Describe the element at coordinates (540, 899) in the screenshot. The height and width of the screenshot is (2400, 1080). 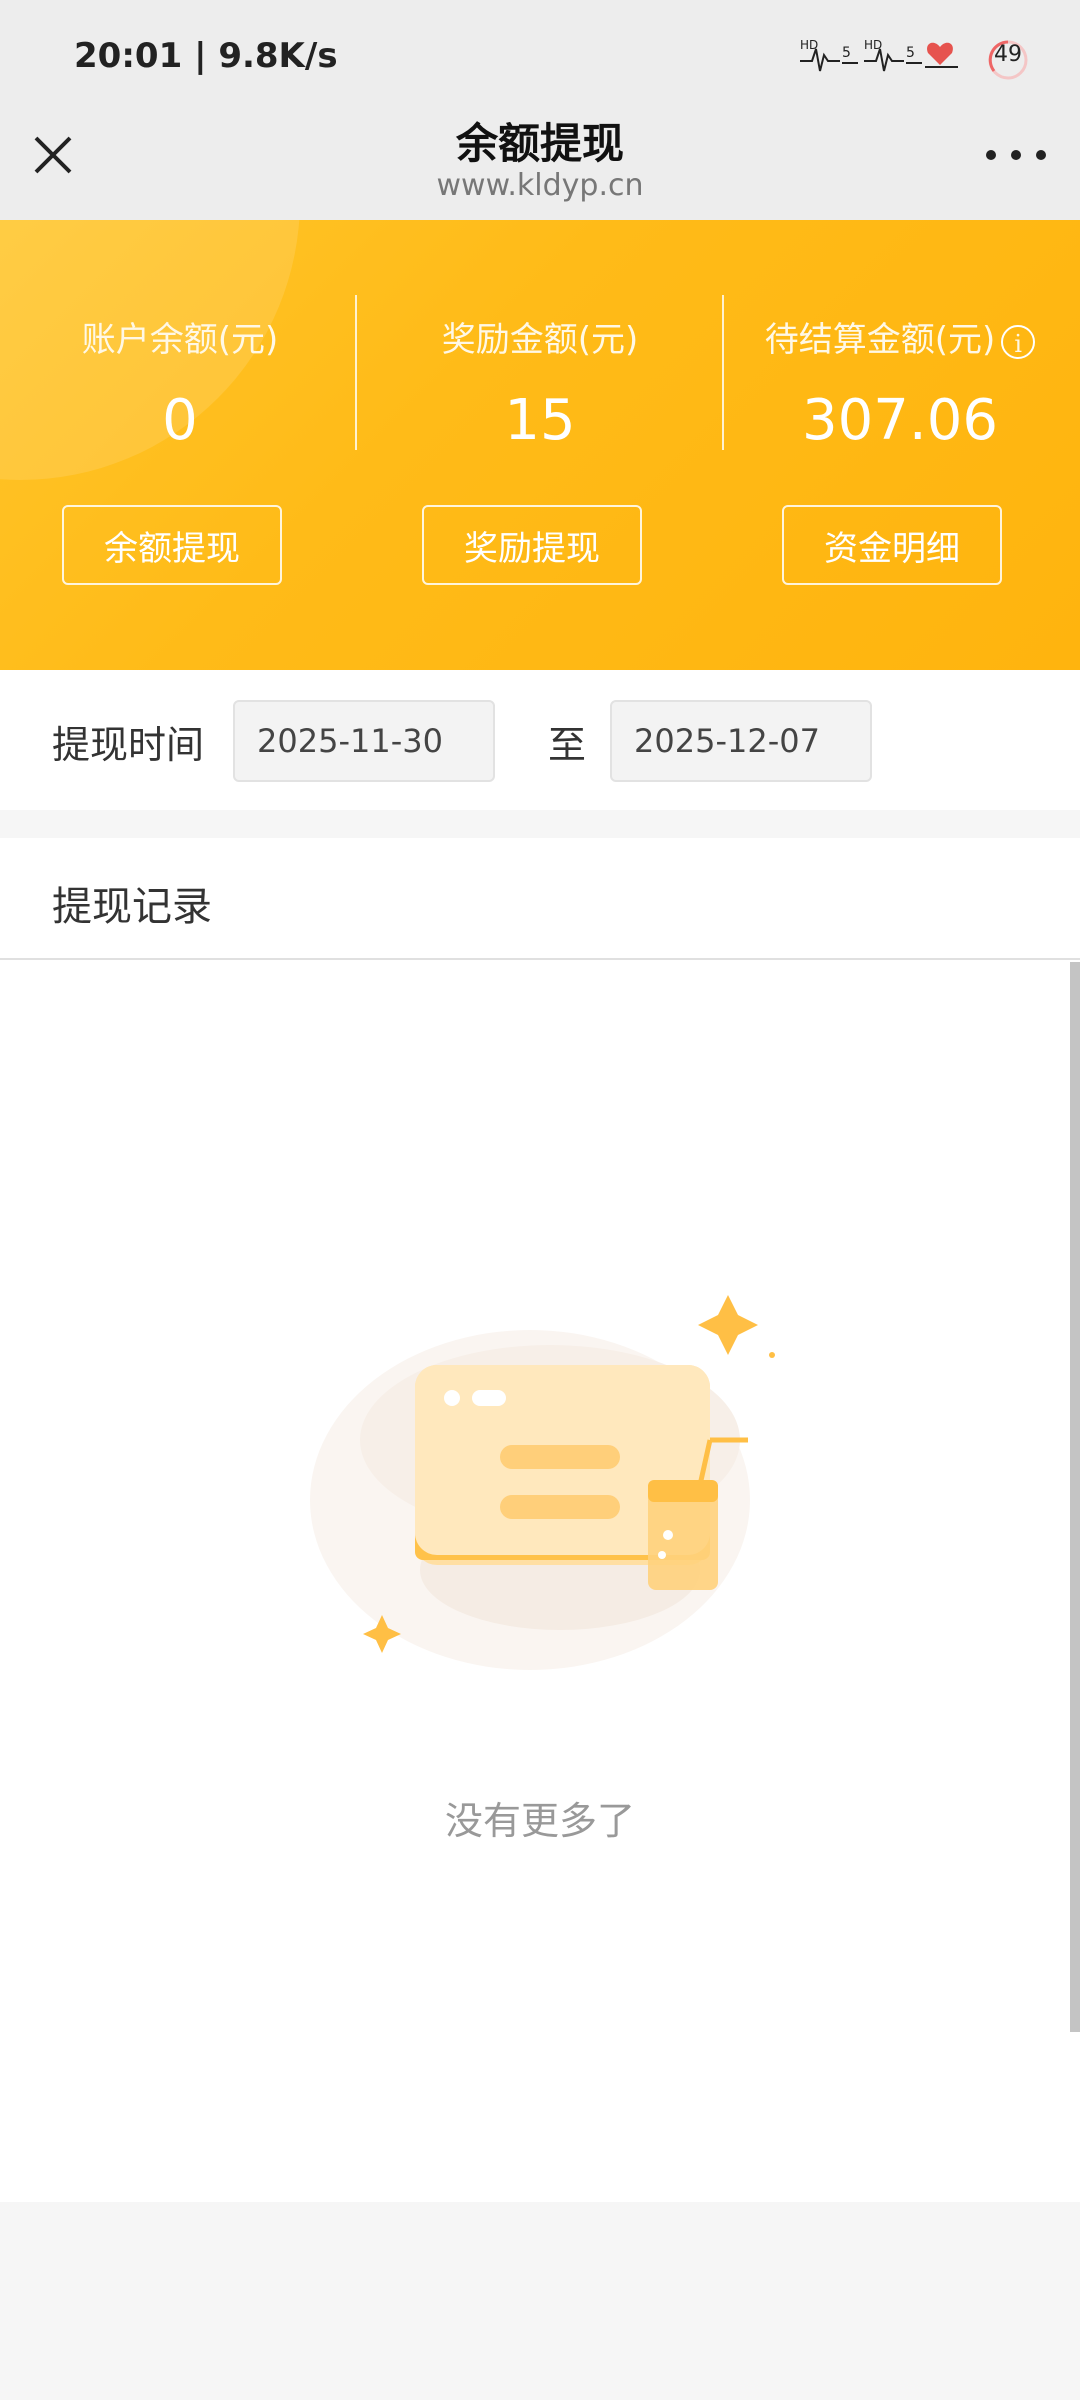
I see `records-header: 提现记录` at that location.